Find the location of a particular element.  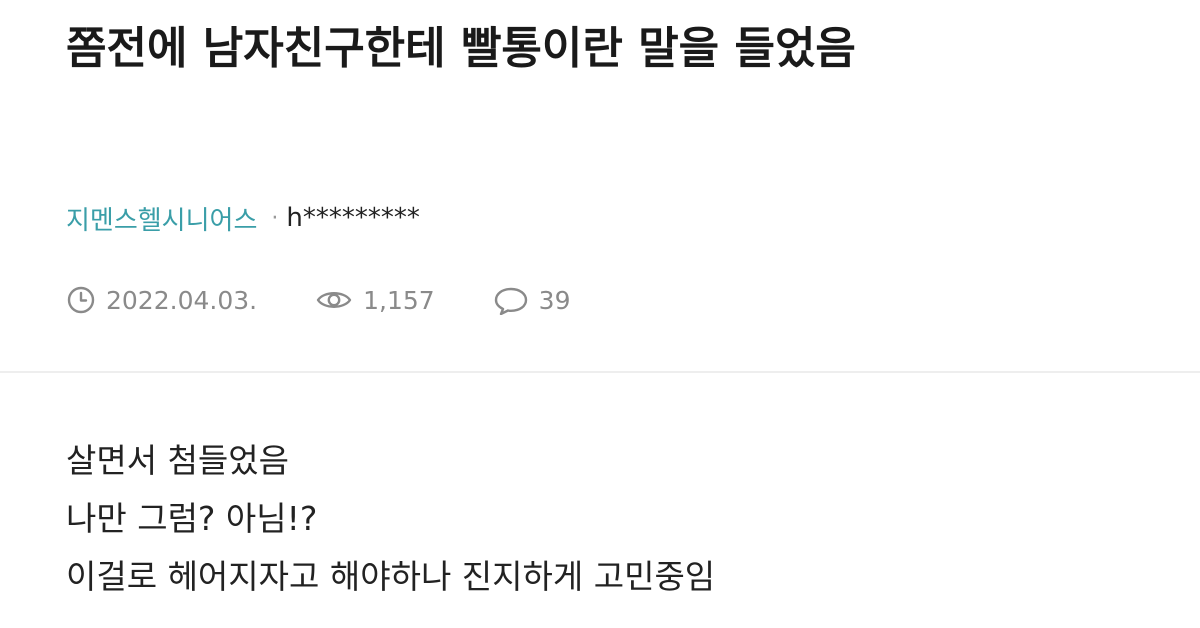

author-name: h********* is located at coordinates (352, 218).